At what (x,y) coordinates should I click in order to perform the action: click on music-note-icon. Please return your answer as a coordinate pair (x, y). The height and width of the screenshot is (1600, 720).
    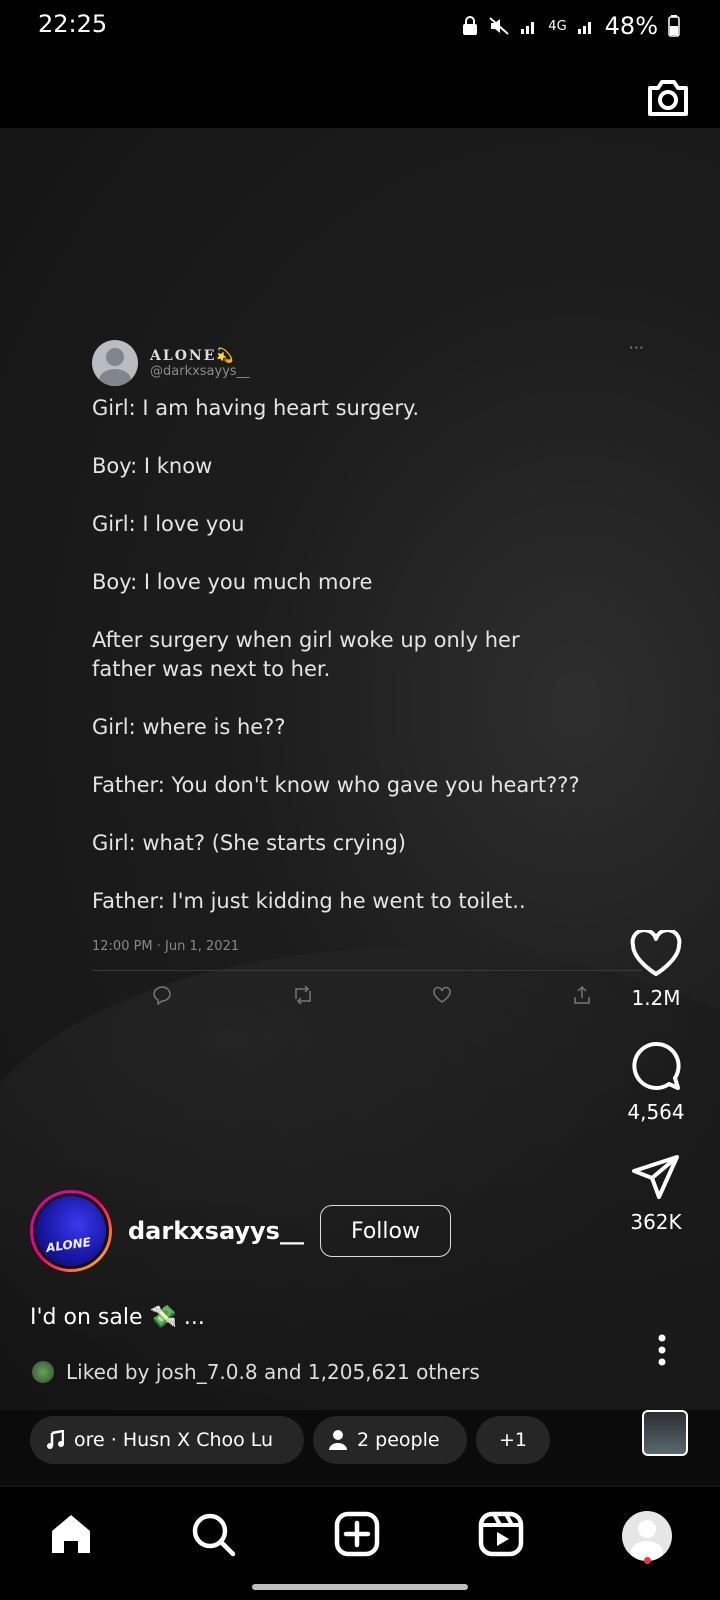
    Looking at the image, I should click on (55, 1439).